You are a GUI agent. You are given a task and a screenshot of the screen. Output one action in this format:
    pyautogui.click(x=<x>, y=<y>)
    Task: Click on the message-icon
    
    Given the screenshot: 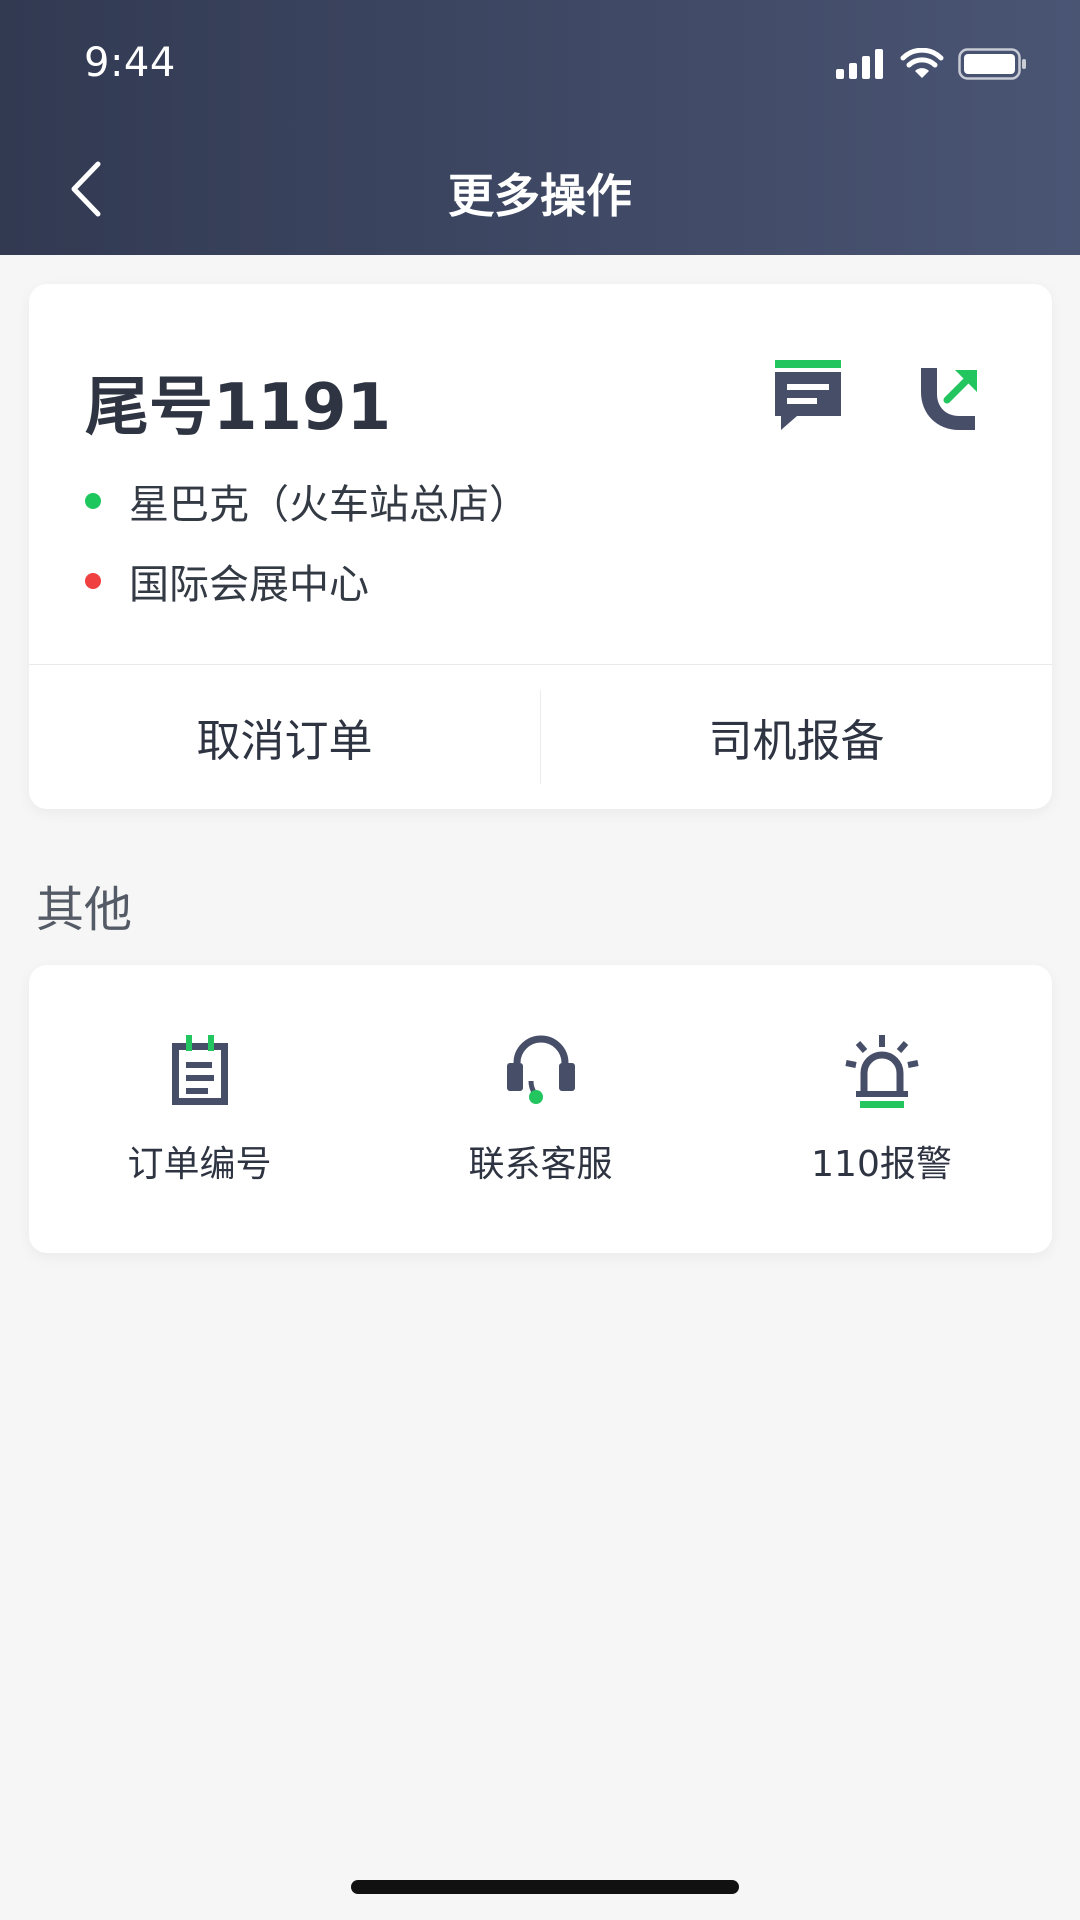 What is the action you would take?
    pyautogui.click(x=808, y=395)
    